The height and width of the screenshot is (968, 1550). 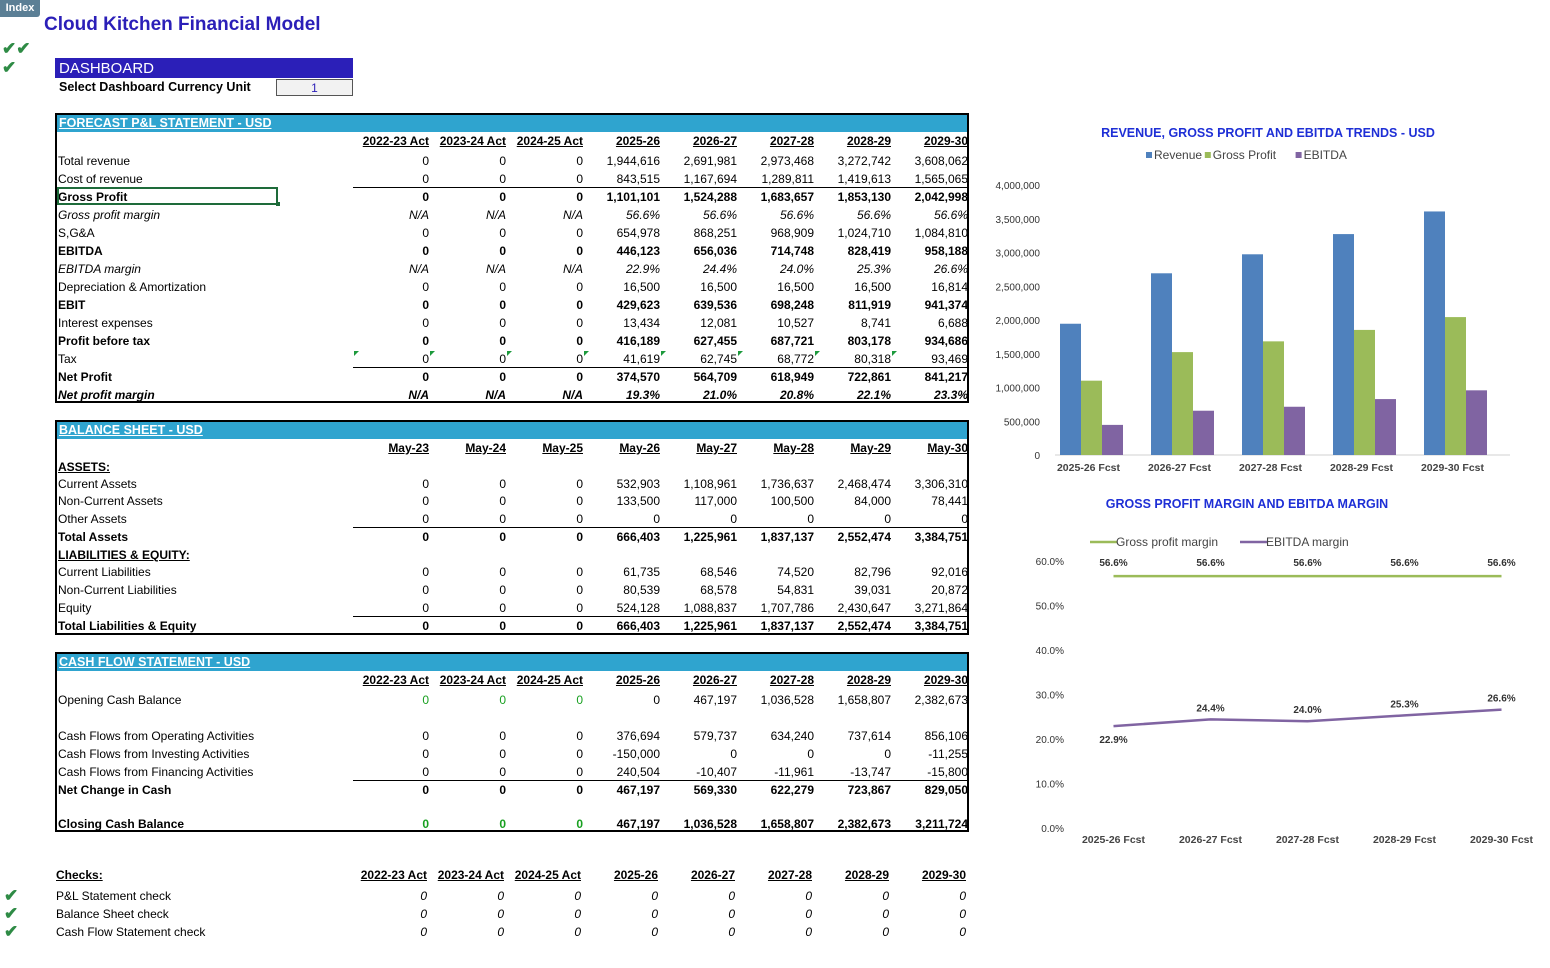 I want to click on cf-column-header: 2026-27, so click(x=714, y=680).